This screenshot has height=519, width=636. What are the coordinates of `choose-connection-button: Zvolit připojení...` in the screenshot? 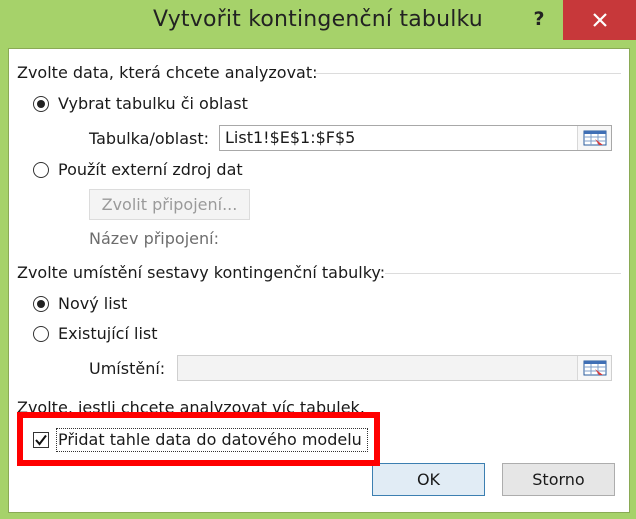 It's located at (169, 204).